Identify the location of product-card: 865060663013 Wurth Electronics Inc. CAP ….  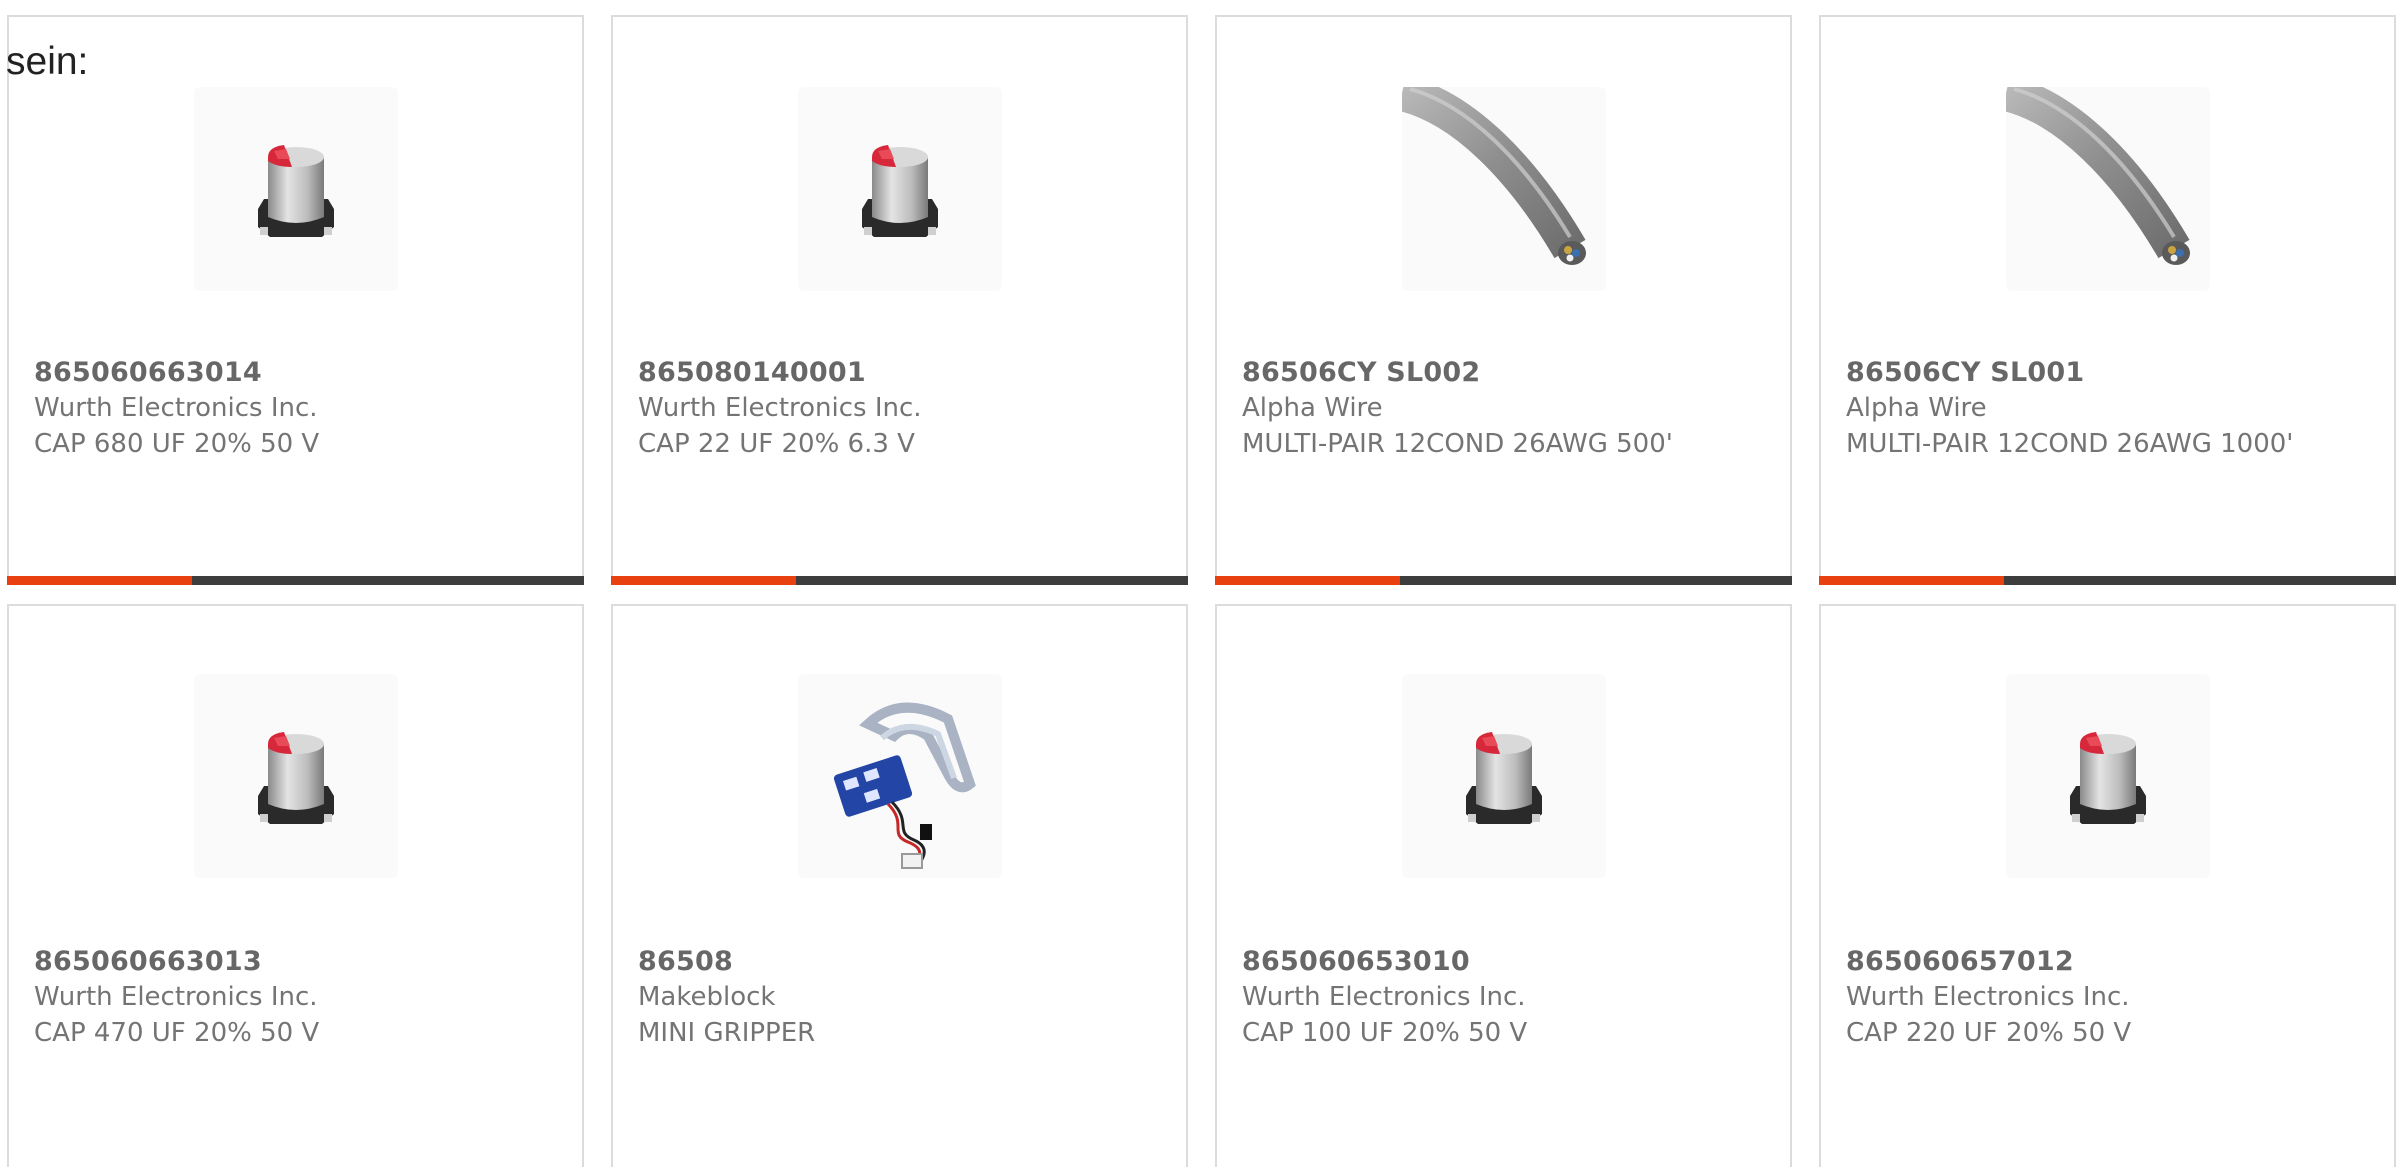
(295, 885).